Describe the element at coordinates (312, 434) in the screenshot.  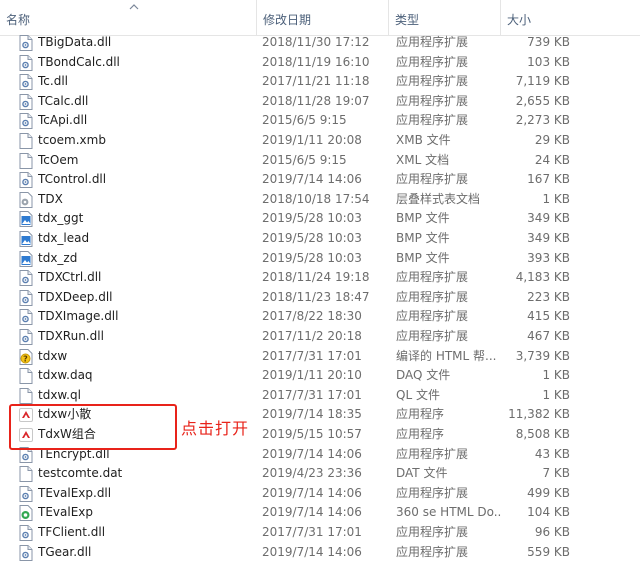
I see `file-date: 2019/5/15 10:57` at that location.